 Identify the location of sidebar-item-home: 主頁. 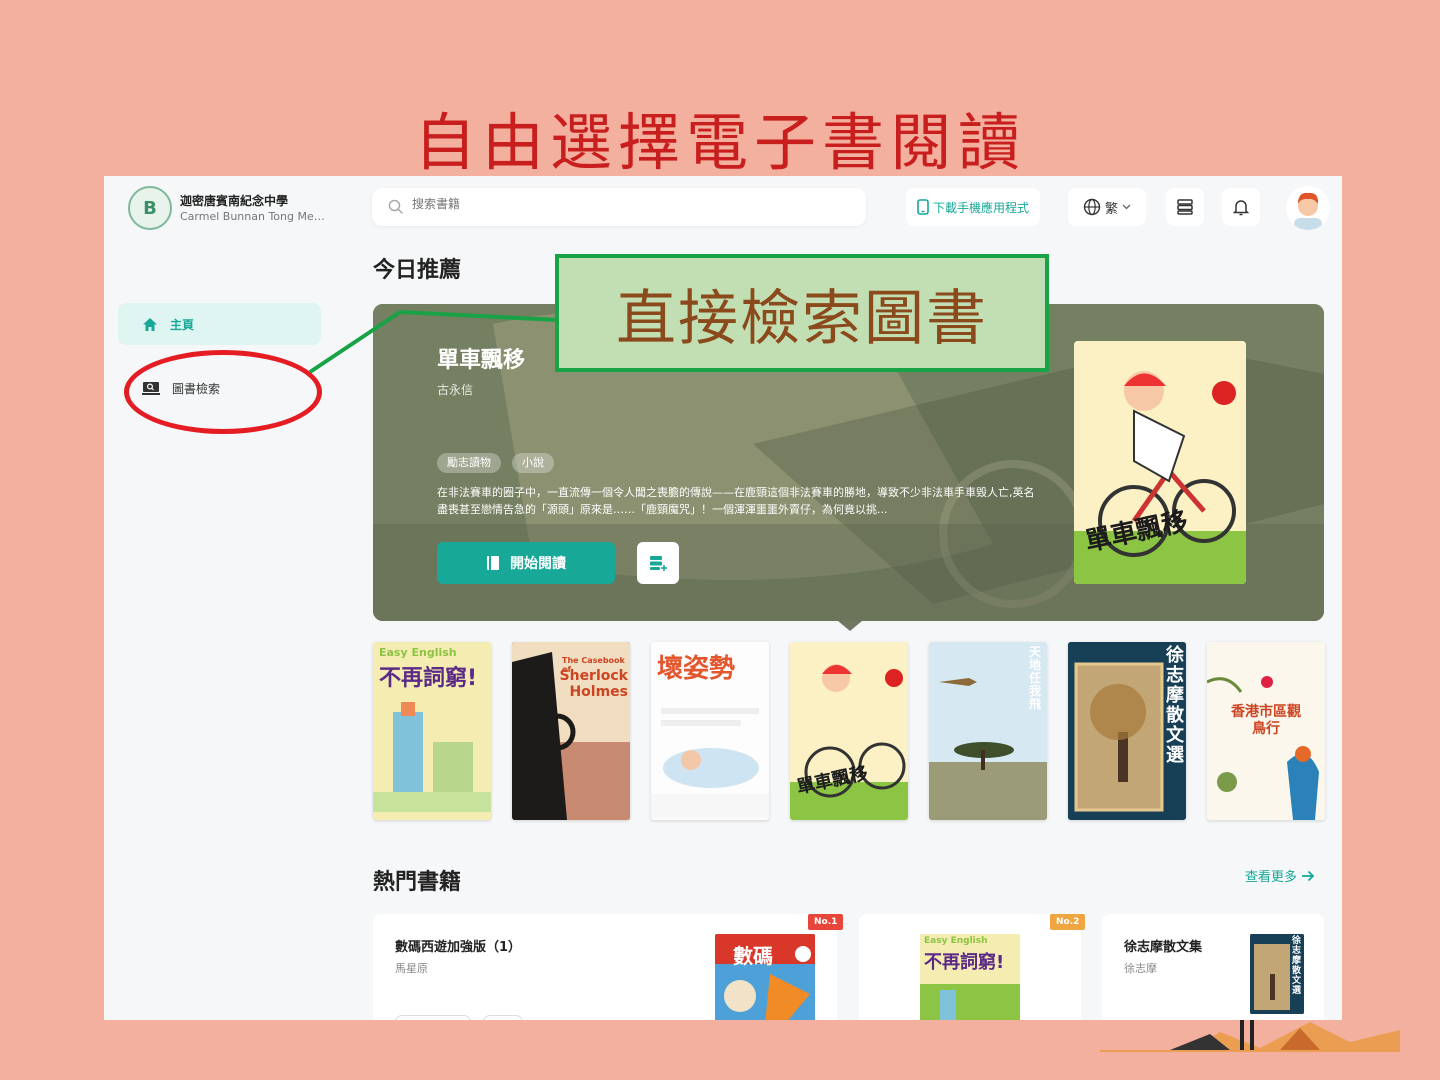
(219, 324).